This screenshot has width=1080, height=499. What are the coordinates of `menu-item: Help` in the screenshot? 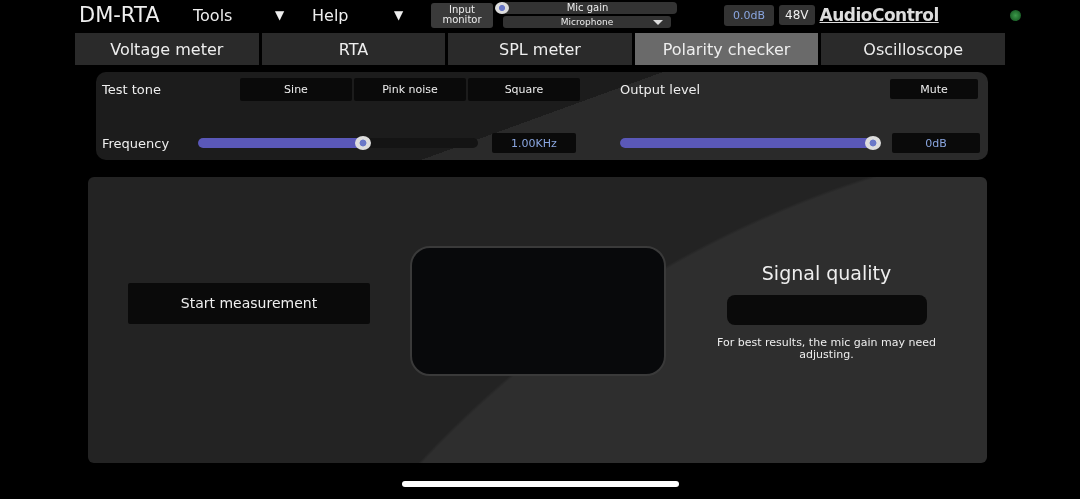 It's located at (353, 15).